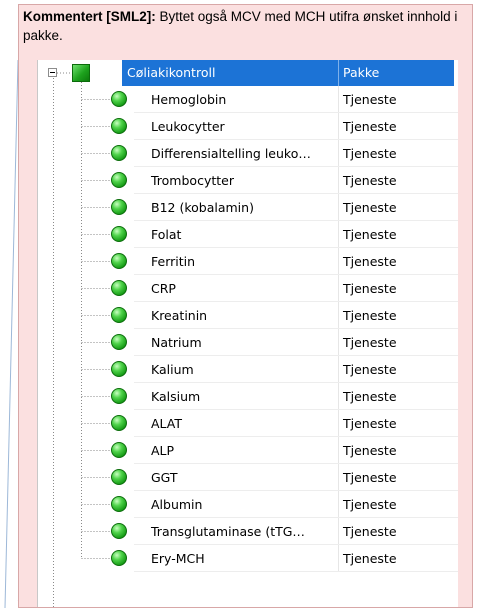  I want to click on item-name: Ferritin, so click(173, 261).